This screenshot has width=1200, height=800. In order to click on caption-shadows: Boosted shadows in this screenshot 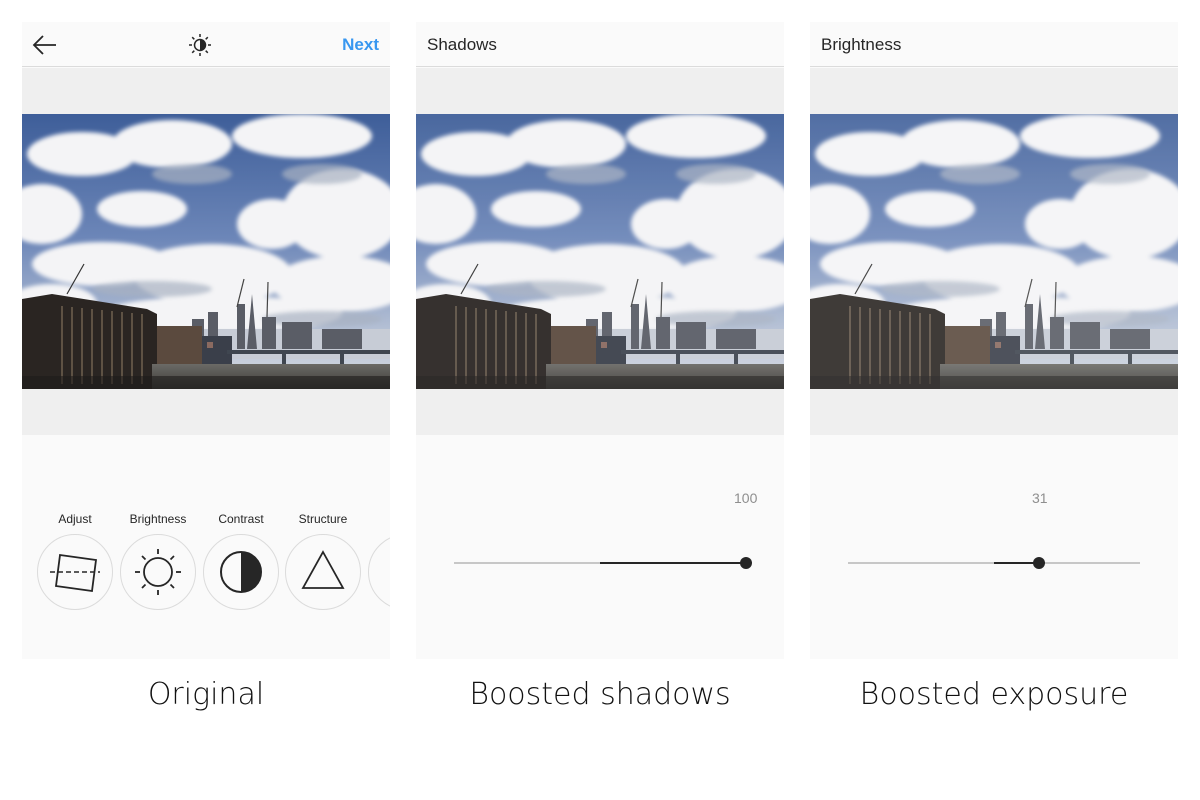, I will do `click(600, 694)`.